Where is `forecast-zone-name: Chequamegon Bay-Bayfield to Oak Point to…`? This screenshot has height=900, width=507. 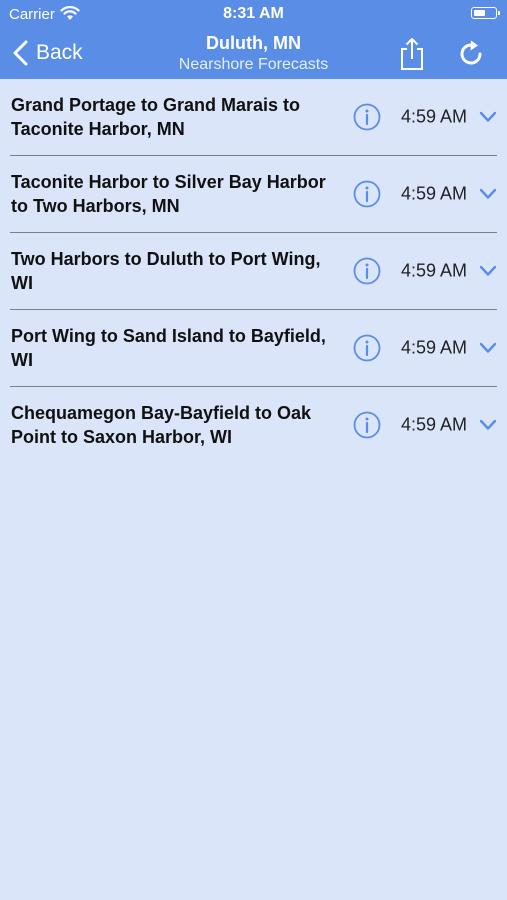 forecast-zone-name: Chequamegon Bay-Bayfield to Oak Point to… is located at coordinates (161, 425).